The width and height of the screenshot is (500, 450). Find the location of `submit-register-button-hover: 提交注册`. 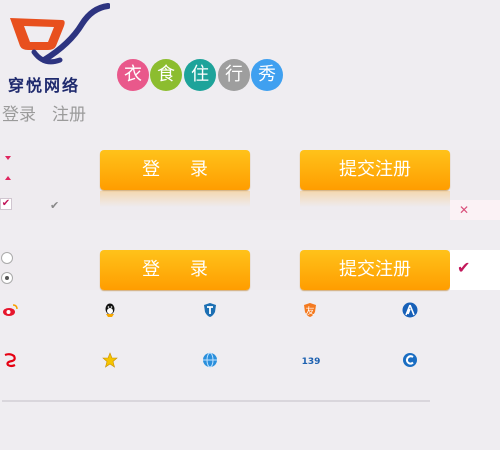

submit-register-button-hover: 提交注册 is located at coordinates (375, 270).